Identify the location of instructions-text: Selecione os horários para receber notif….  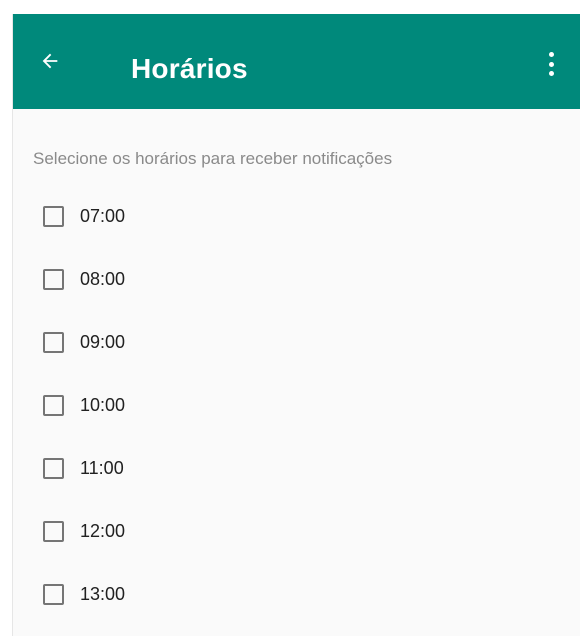
(213, 158).